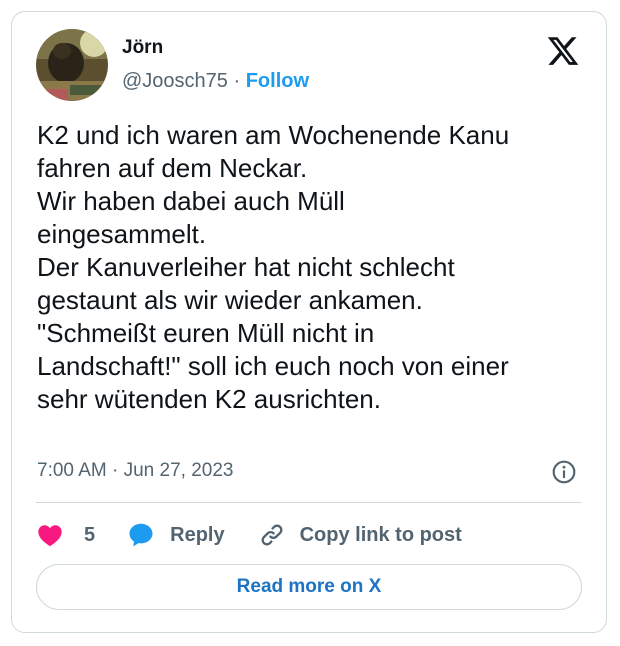 The height and width of the screenshot is (646, 620). Describe the element at coordinates (142, 48) in the screenshot. I see `author-name: Jörn` at that location.